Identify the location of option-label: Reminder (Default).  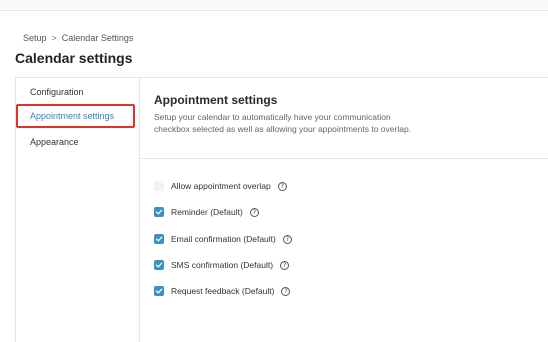
(207, 212).